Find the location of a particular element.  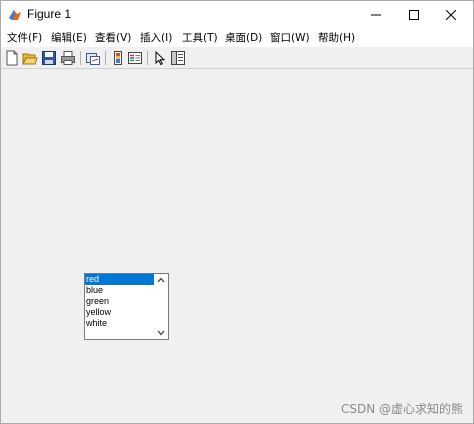

close-icon is located at coordinates (450, 15).